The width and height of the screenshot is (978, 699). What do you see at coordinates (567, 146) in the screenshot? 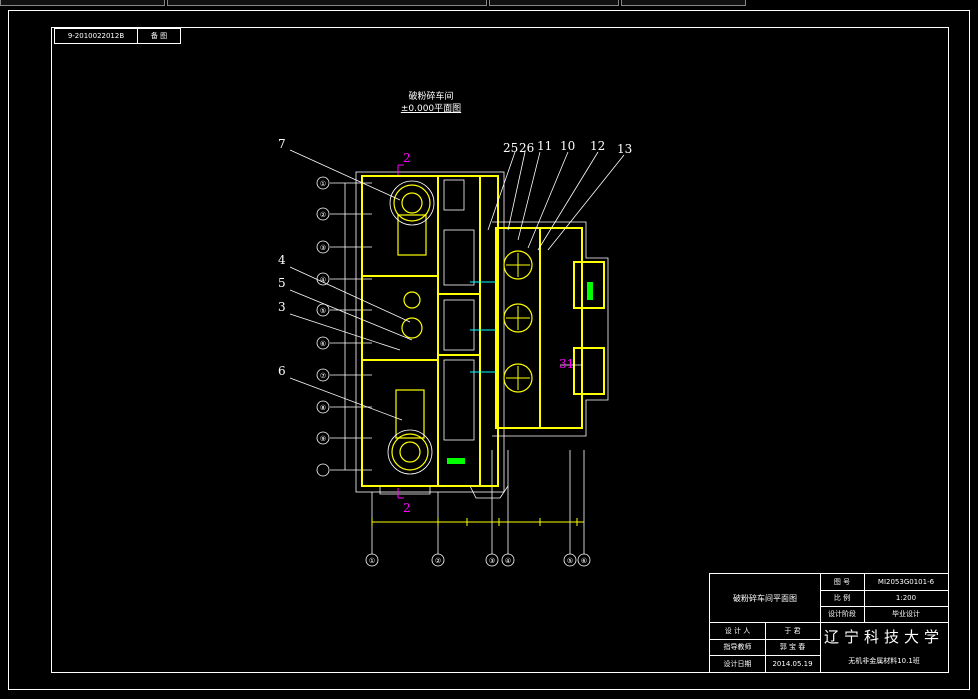
I see `callout-10: 10` at bounding box center [567, 146].